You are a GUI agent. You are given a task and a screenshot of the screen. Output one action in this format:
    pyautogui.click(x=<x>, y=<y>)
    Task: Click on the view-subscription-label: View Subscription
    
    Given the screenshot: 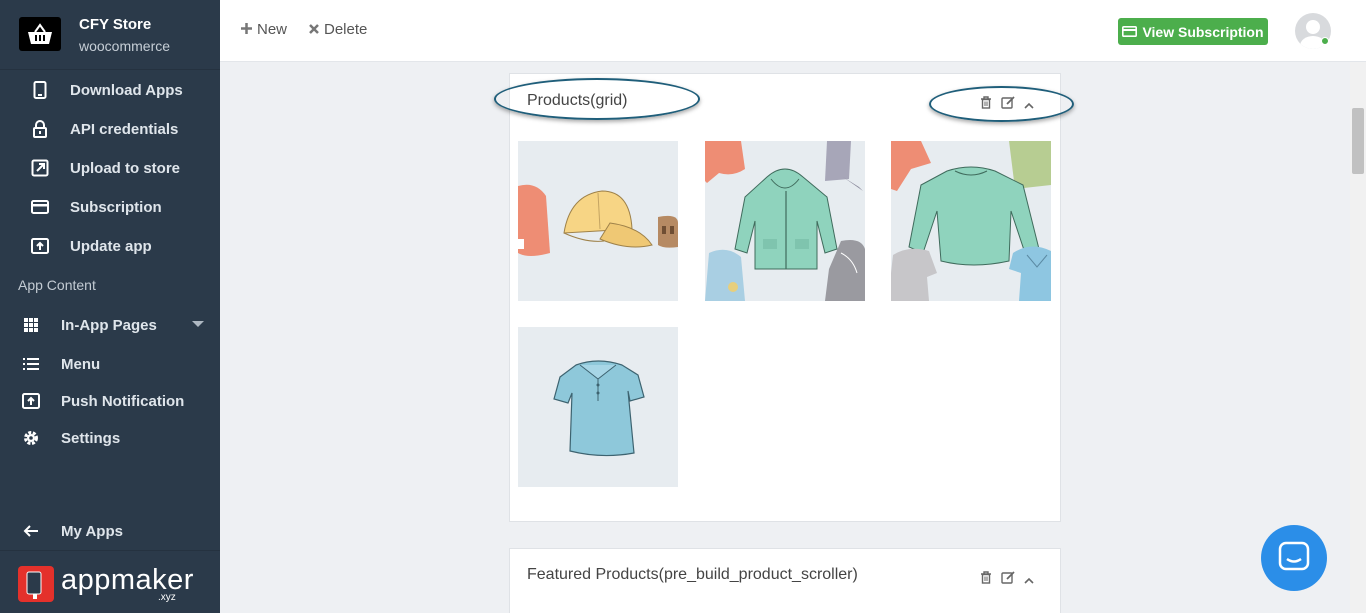 What is the action you would take?
    pyautogui.click(x=1203, y=31)
    